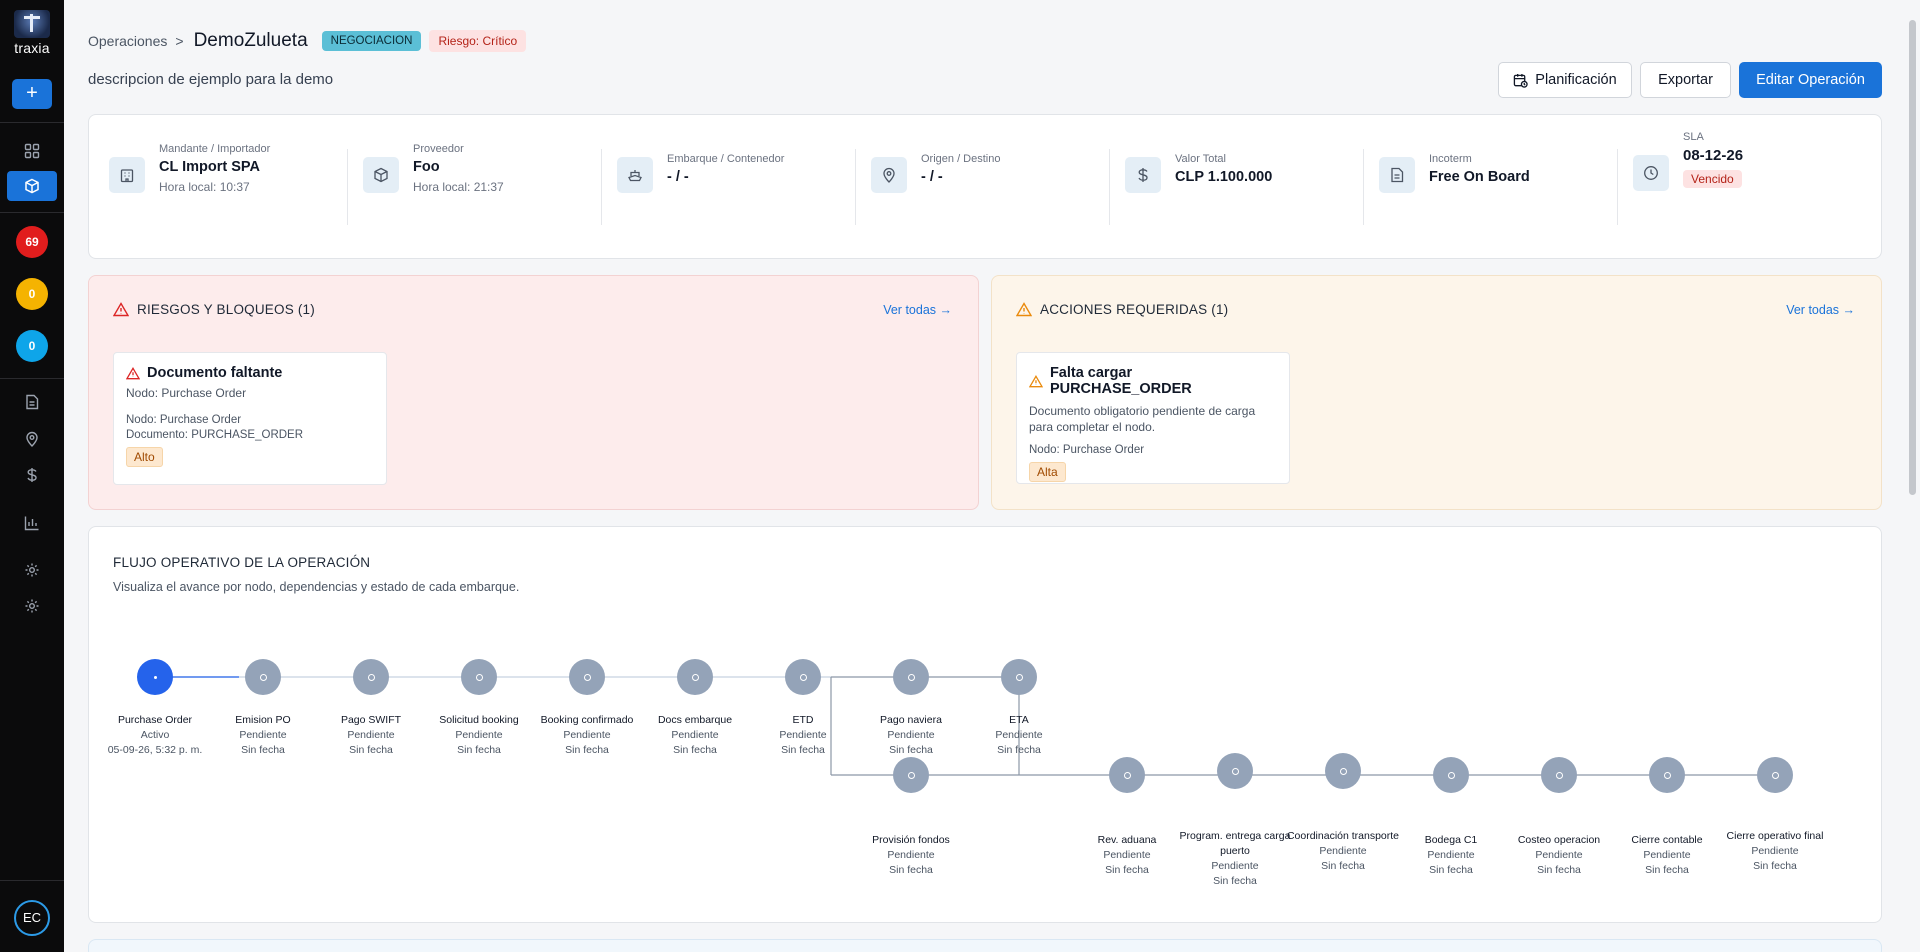  What do you see at coordinates (32, 346) in the screenshot?
I see `alerts-badge-blue: 0` at bounding box center [32, 346].